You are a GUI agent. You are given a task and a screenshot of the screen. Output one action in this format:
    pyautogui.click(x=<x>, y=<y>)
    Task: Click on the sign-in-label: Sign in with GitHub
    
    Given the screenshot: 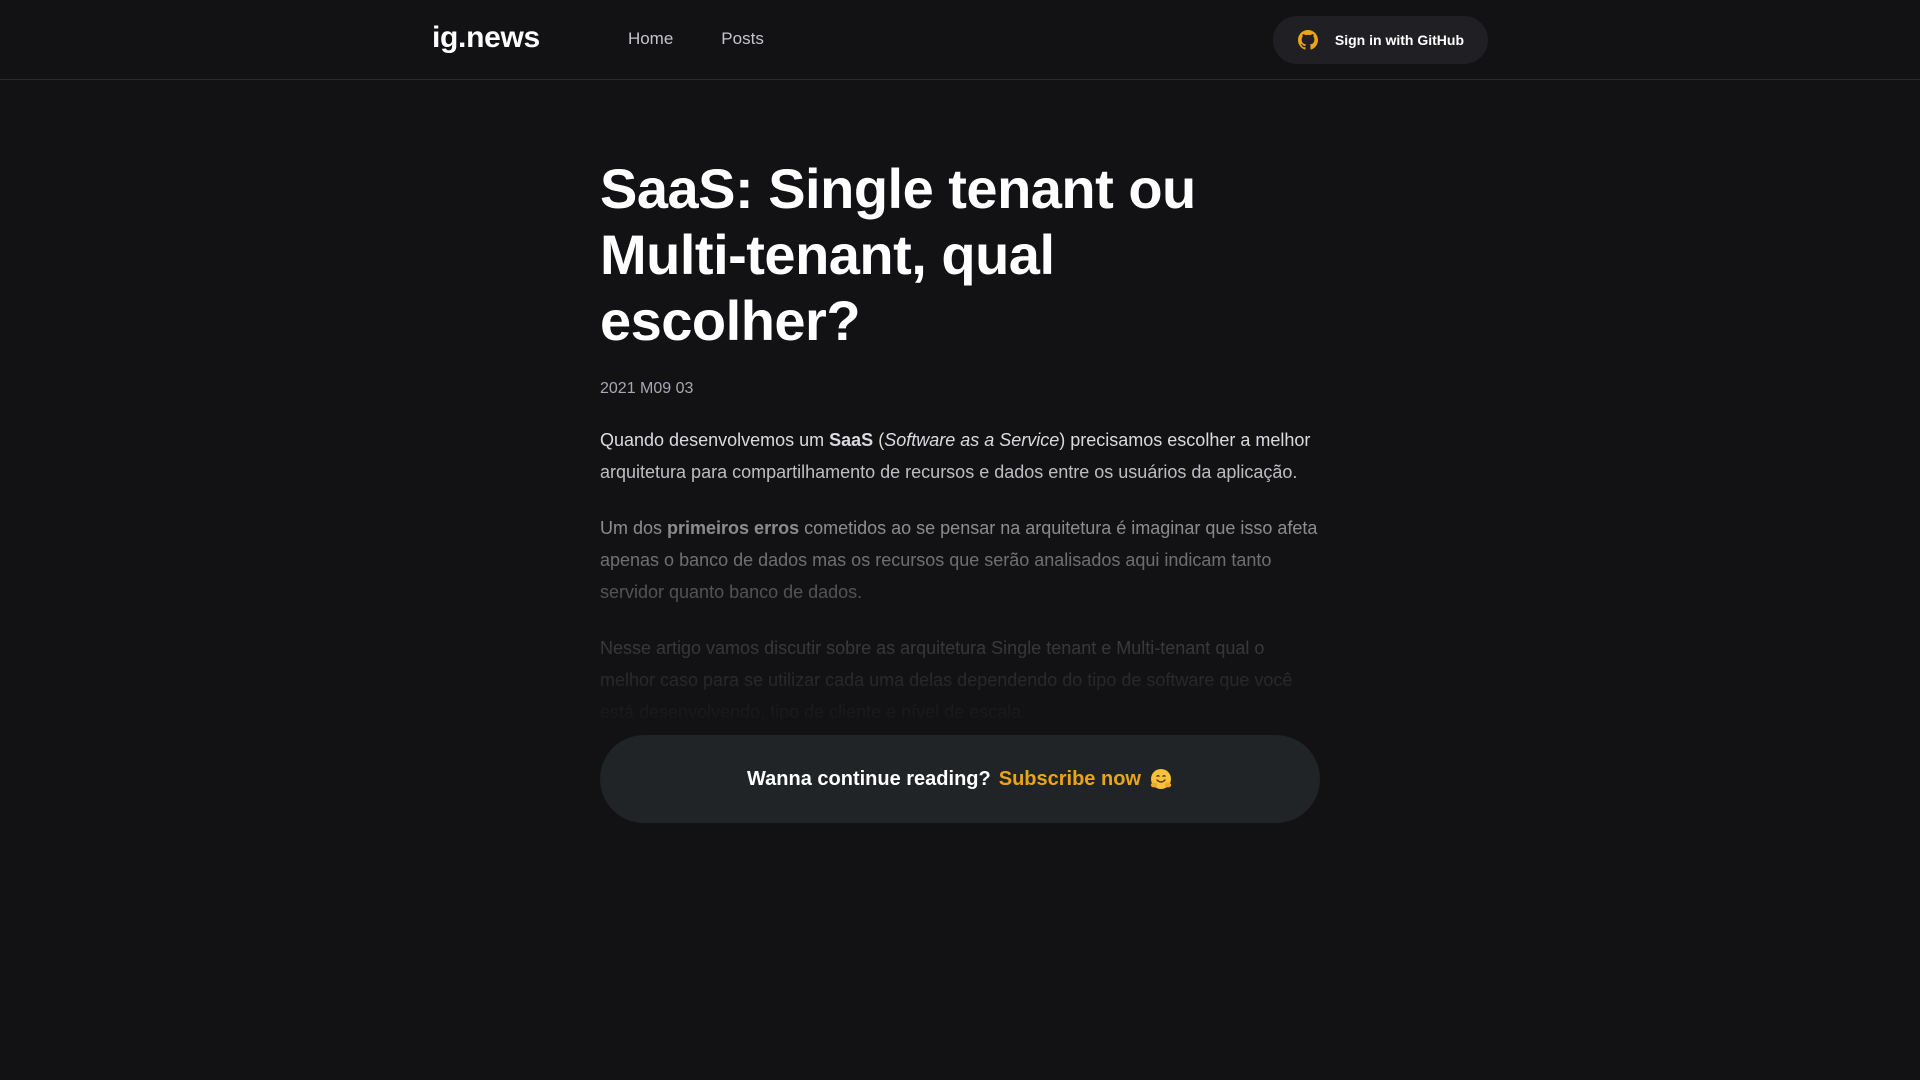 What is the action you would take?
    pyautogui.click(x=1399, y=40)
    